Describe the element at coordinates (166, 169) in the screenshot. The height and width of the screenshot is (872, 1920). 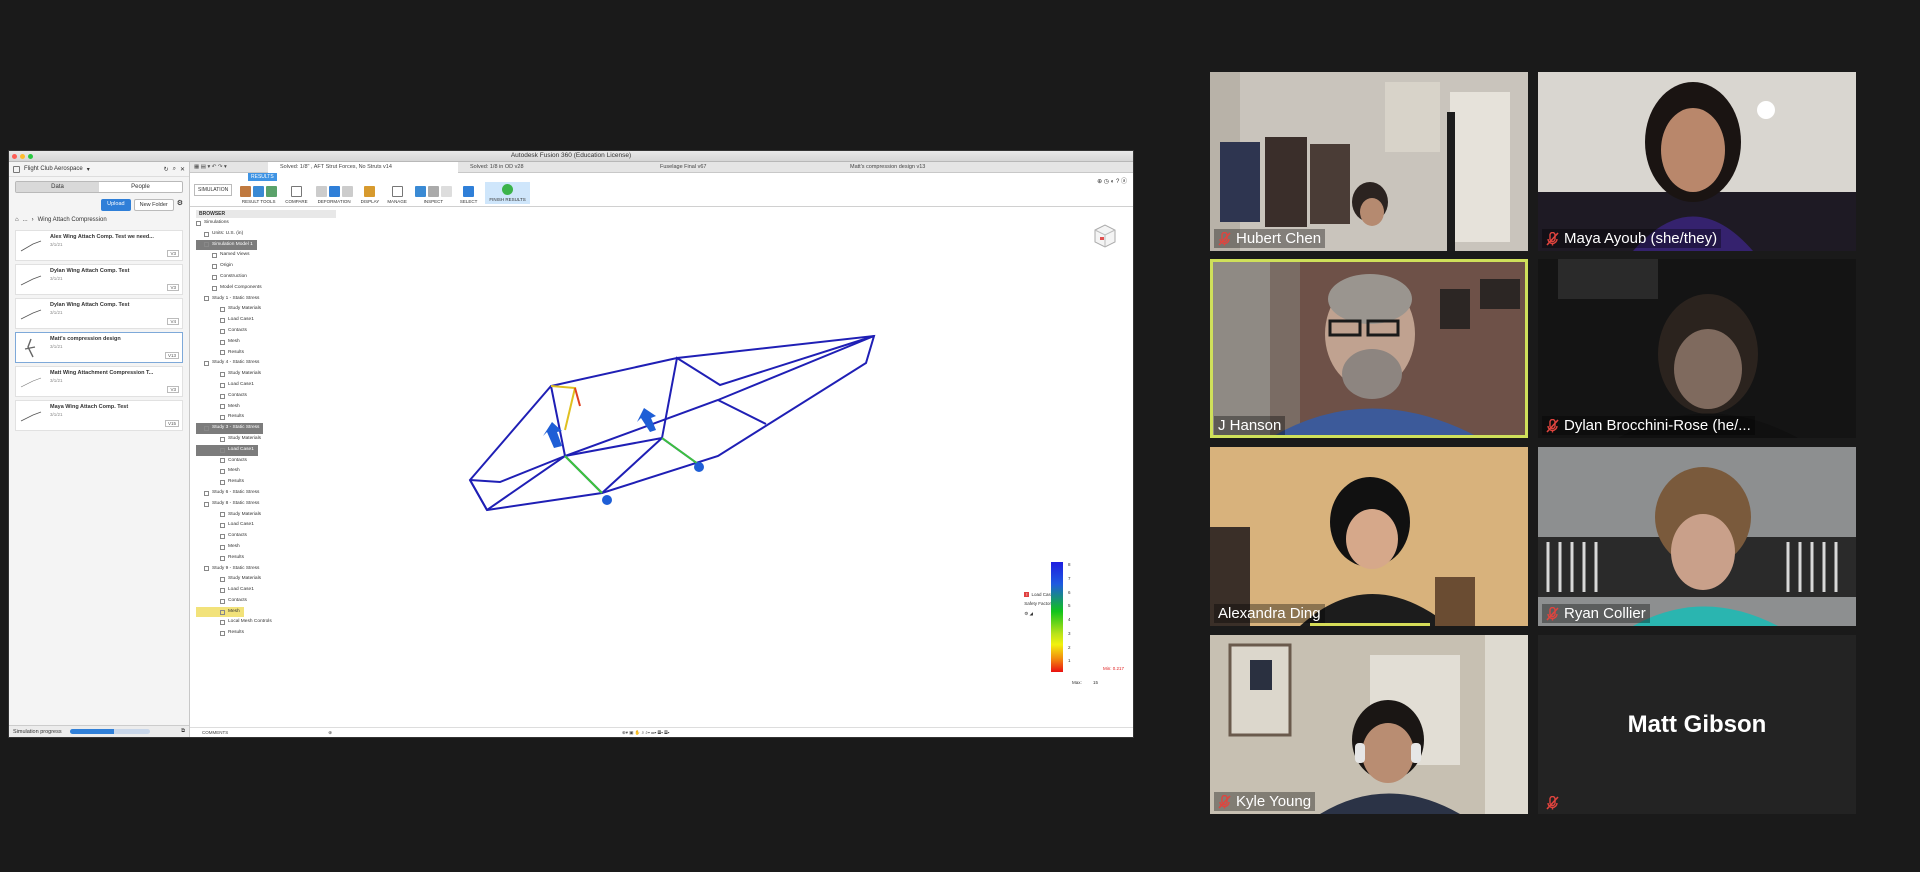
I see `refresh-icon: ↻` at that location.